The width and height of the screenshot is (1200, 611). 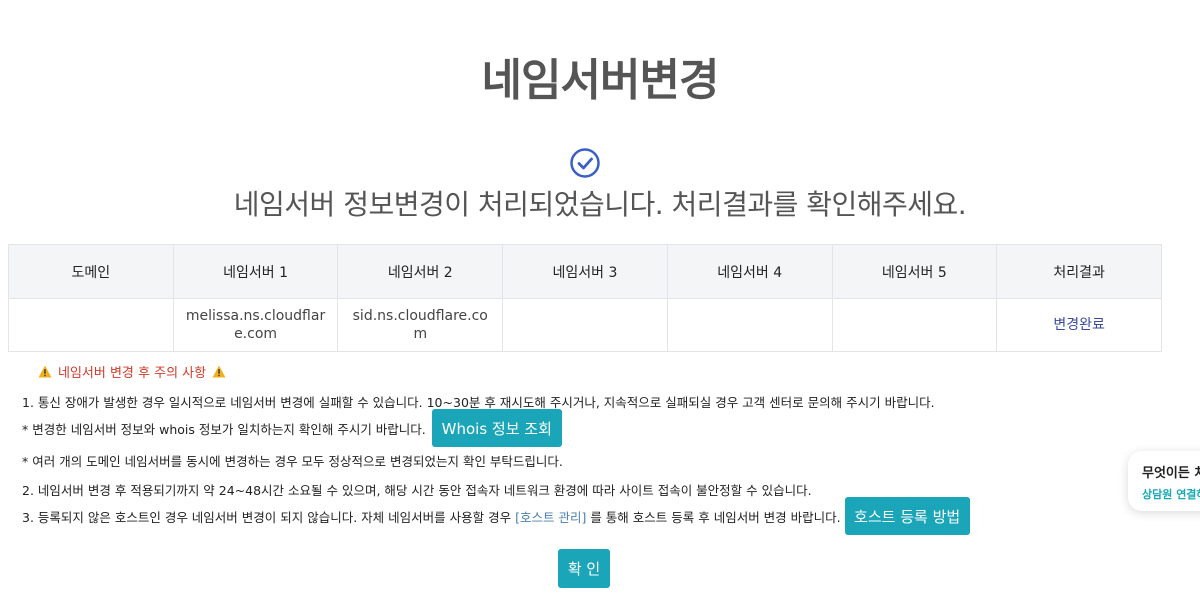 I want to click on column-header-result: 처리결과, so click(x=1079, y=271).